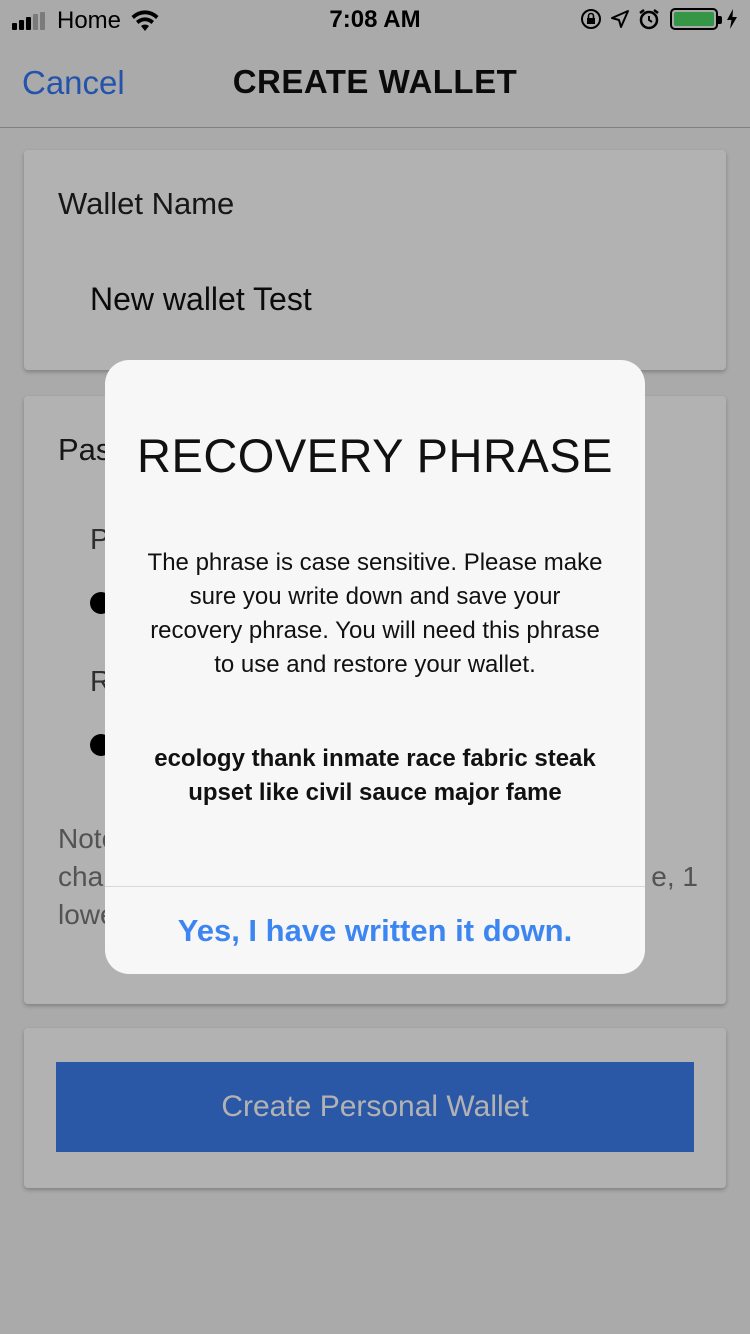  Describe the element at coordinates (375, 455) in the screenshot. I see `dialog-title: RECOVERY PHRASE` at that location.